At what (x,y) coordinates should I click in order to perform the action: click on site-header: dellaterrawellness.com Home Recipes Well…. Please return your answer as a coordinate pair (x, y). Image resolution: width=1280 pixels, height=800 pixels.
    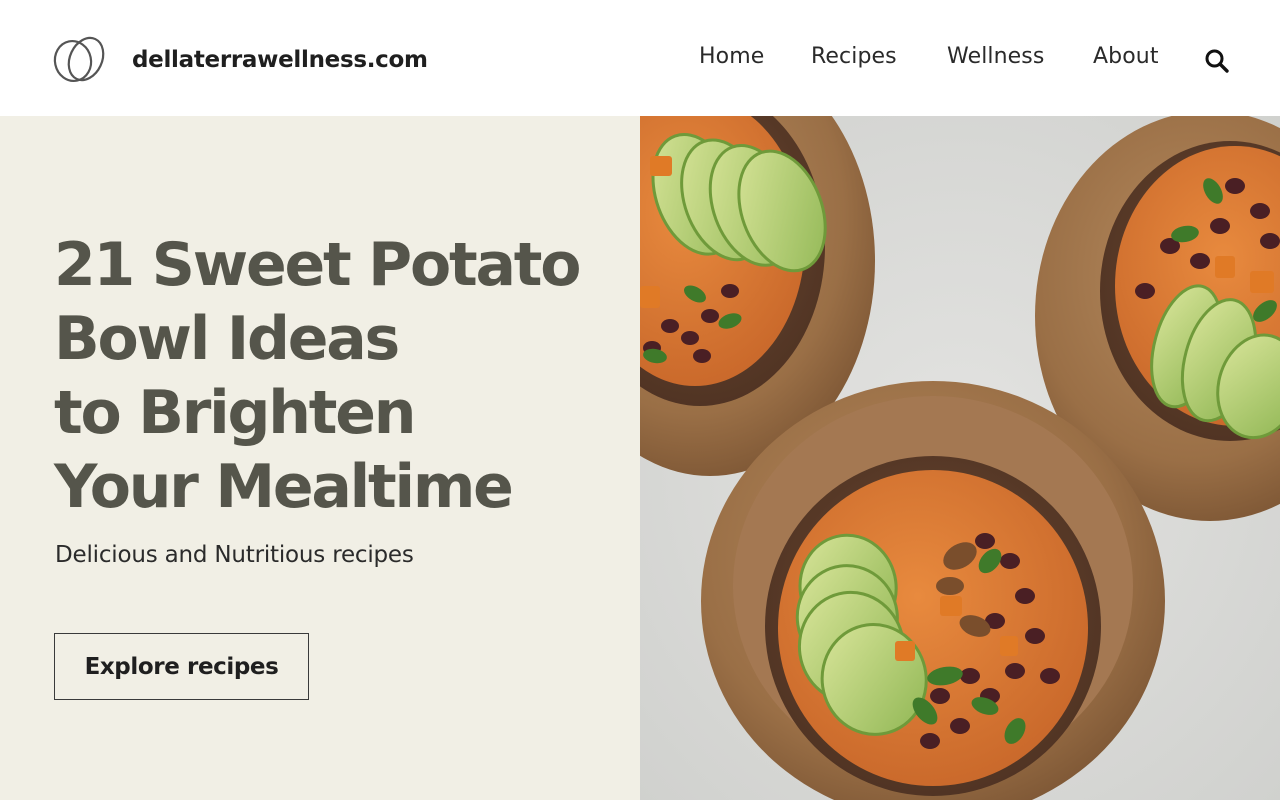
    Looking at the image, I should click on (640, 58).